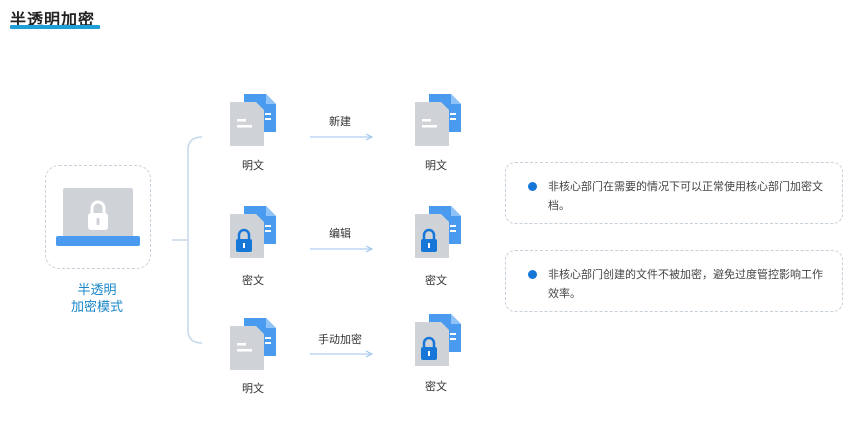 The image size is (867, 426). I want to click on row3-target-label: 密文, so click(436, 386).